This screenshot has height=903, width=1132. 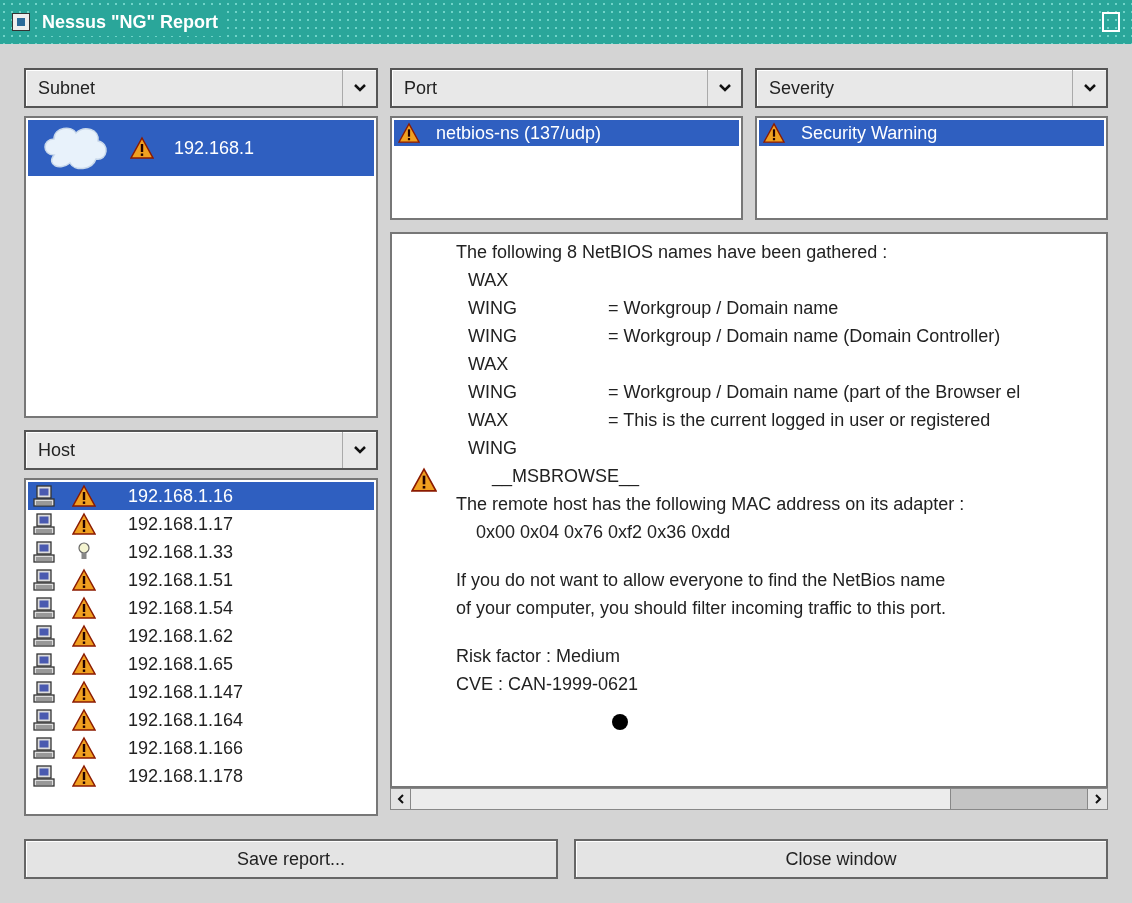 What do you see at coordinates (566, 88) in the screenshot?
I see `column-dropdown: Port` at bounding box center [566, 88].